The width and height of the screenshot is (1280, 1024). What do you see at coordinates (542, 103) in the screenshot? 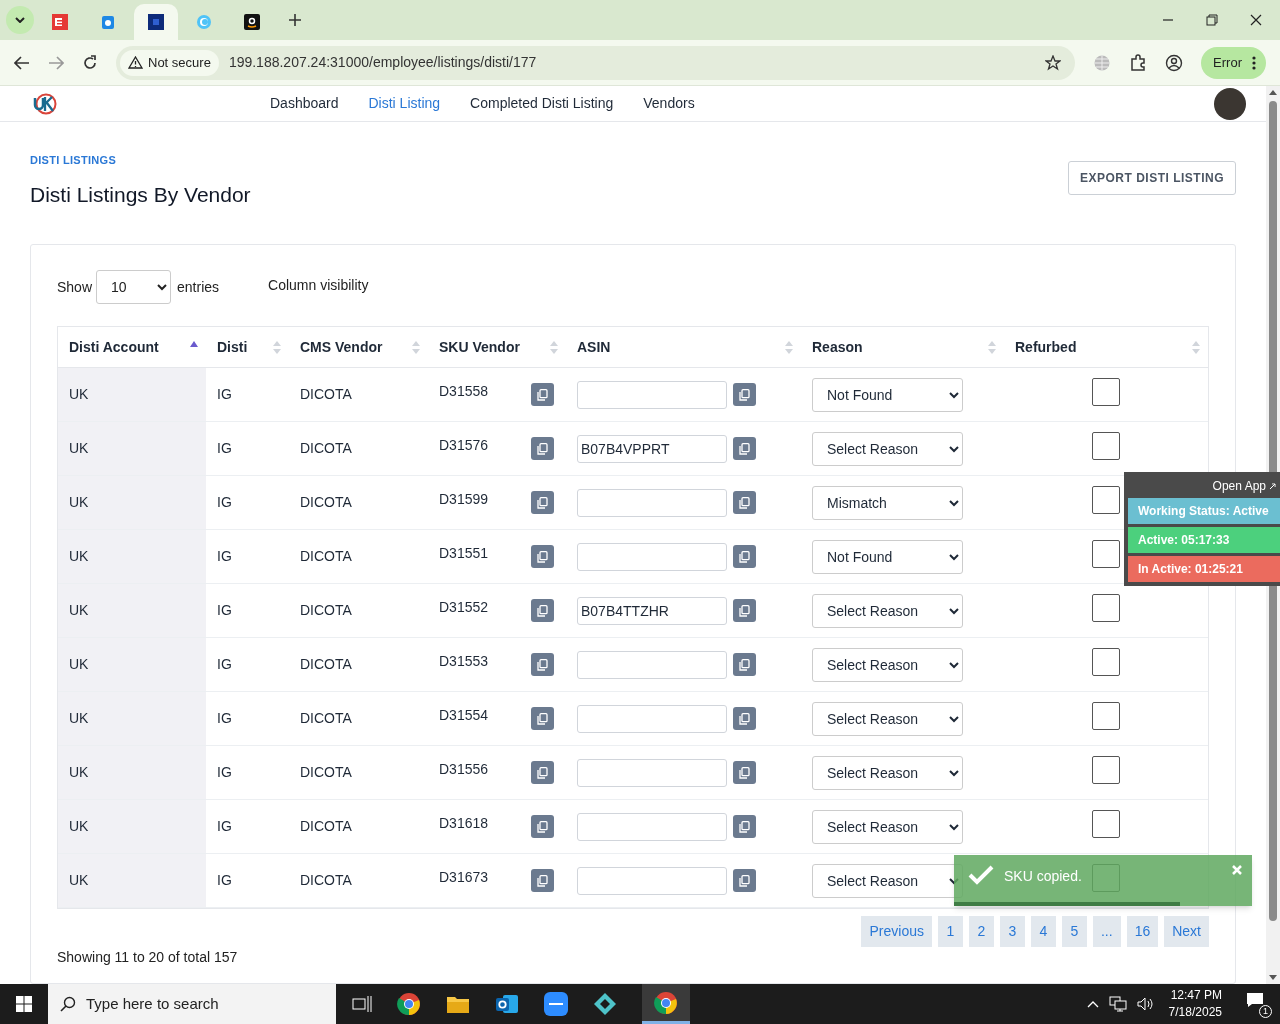
I see `nav-link: Completed Disti Listing` at bounding box center [542, 103].